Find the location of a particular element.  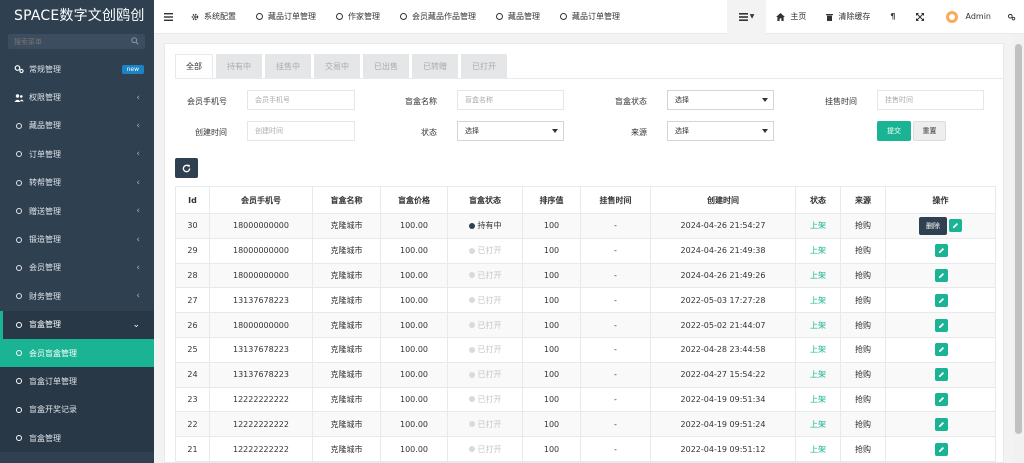

sidebar-subitem-blindbox-order: 盲盒订单管理 is located at coordinates (77, 381).